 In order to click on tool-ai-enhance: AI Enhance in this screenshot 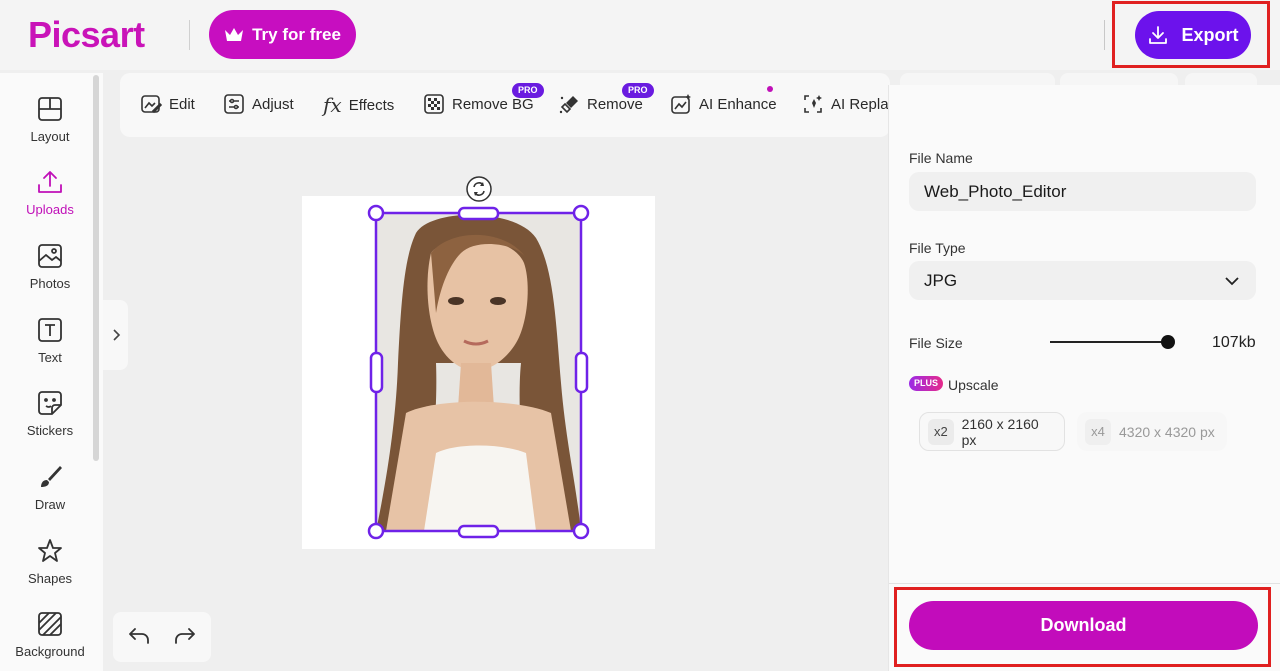, I will do `click(723, 104)`.